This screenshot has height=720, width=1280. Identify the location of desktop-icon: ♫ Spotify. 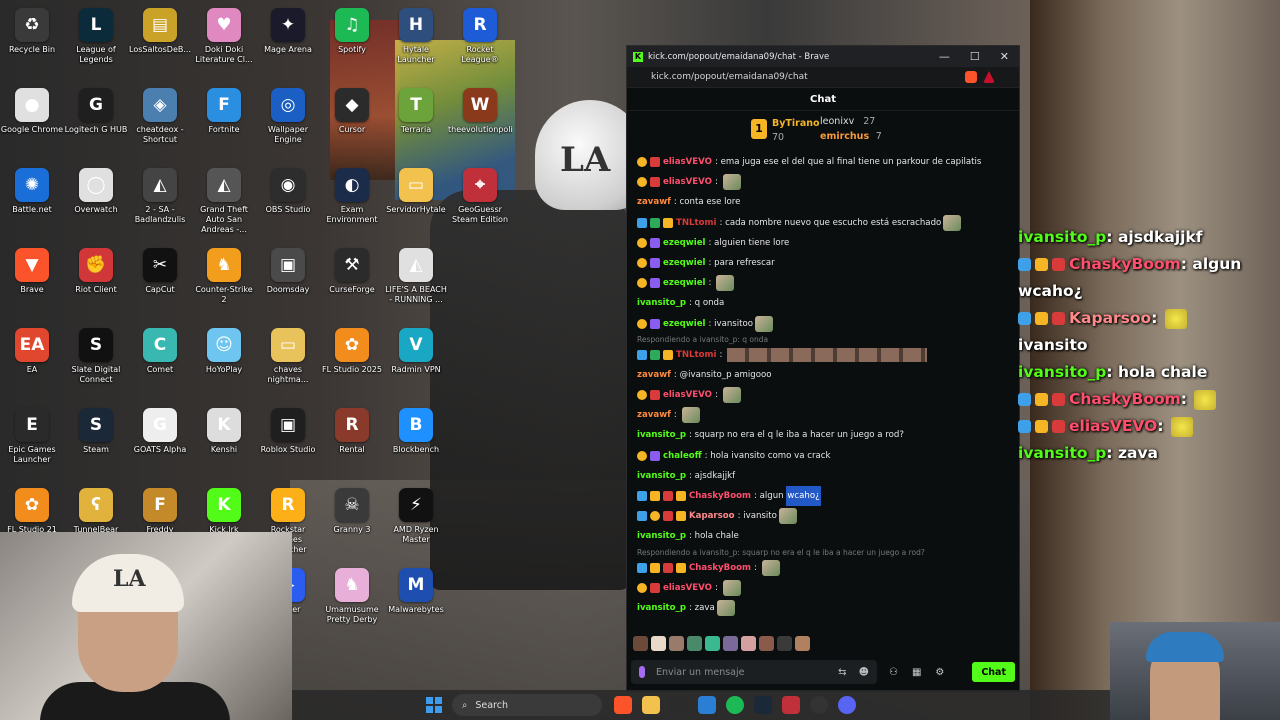
(352, 31).